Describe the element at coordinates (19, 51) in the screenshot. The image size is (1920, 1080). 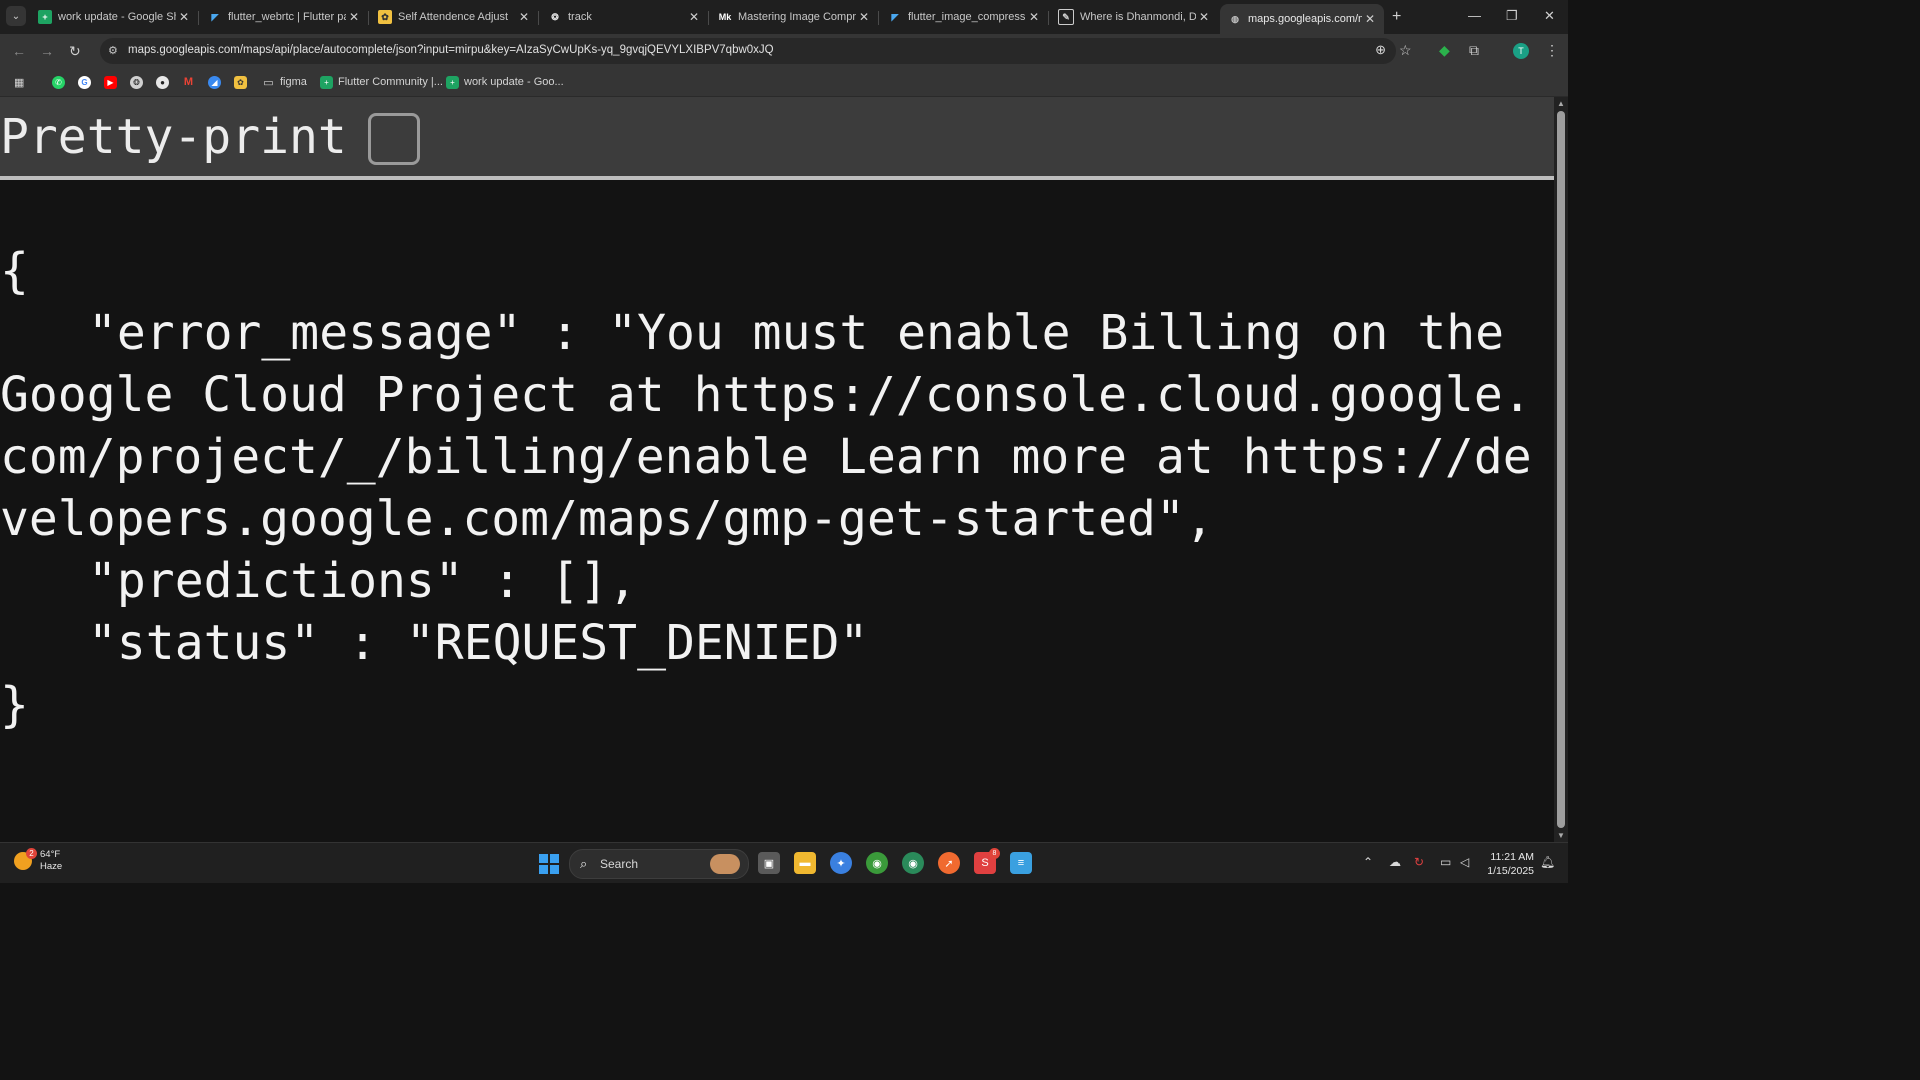
I see `back-button: ←` at that location.